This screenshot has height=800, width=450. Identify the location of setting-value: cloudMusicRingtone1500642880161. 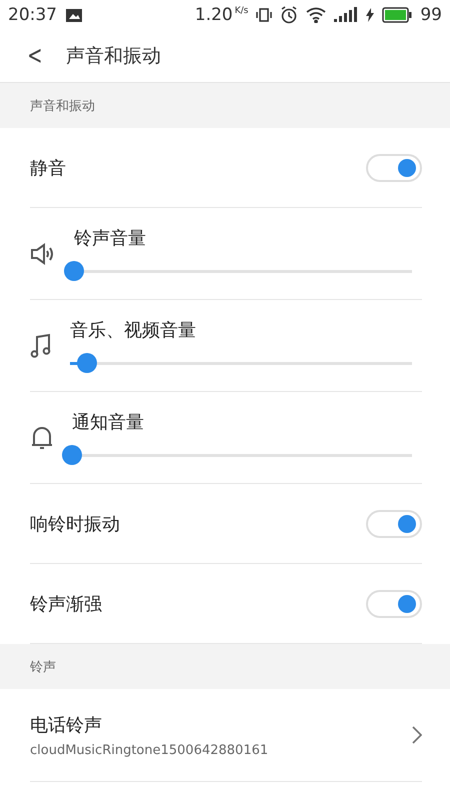
(150, 750).